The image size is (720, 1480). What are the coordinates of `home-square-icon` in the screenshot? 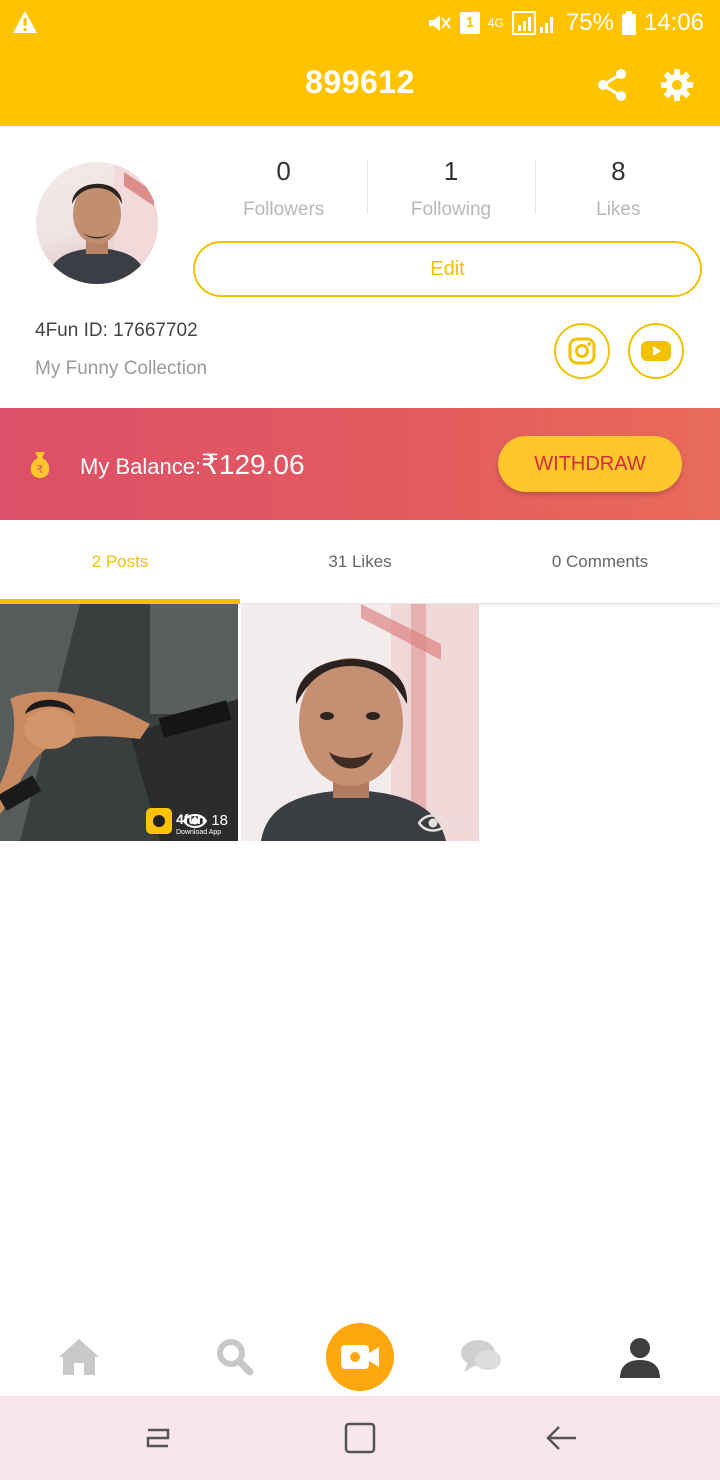 It's located at (360, 1438).